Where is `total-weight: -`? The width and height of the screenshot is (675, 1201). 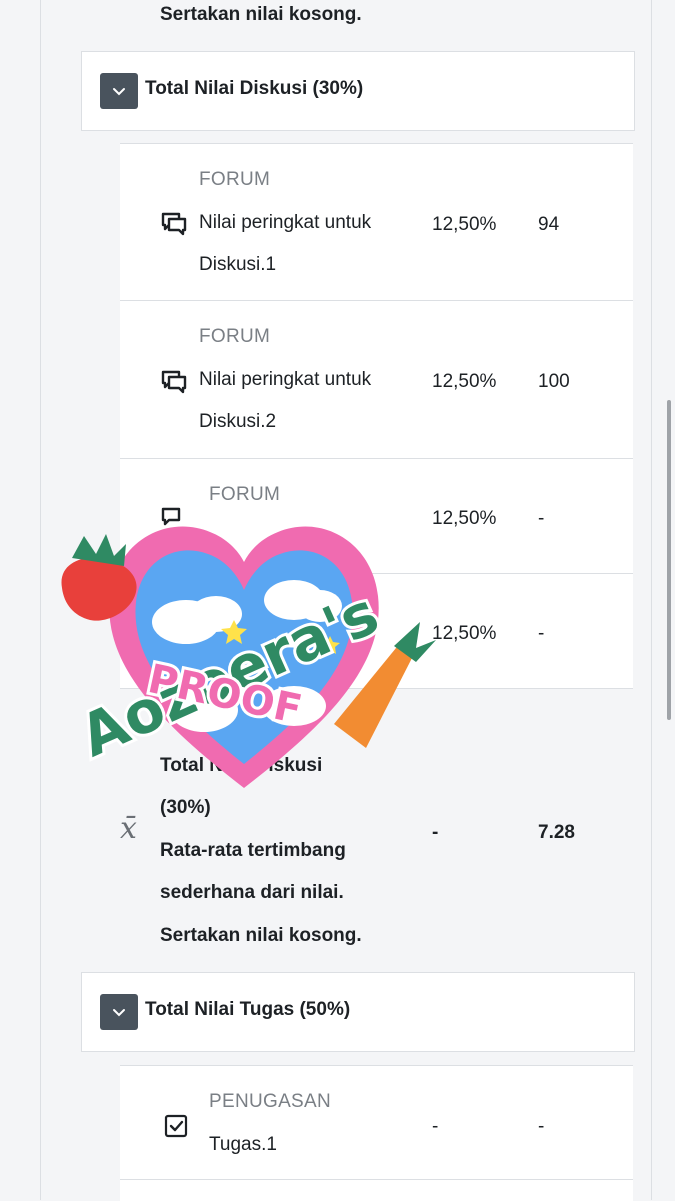 total-weight: - is located at coordinates (435, 832).